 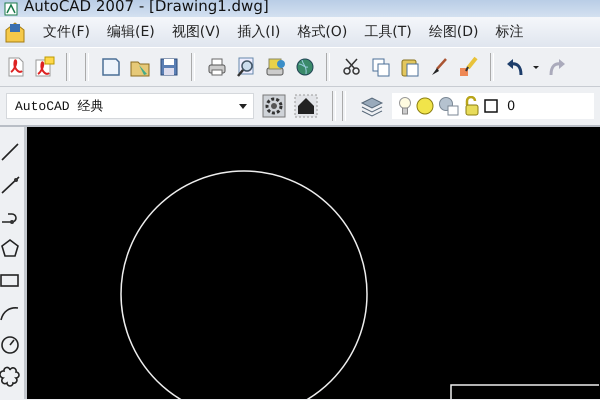 What do you see at coordinates (274, 106) in the screenshot?
I see `gear-icon` at bounding box center [274, 106].